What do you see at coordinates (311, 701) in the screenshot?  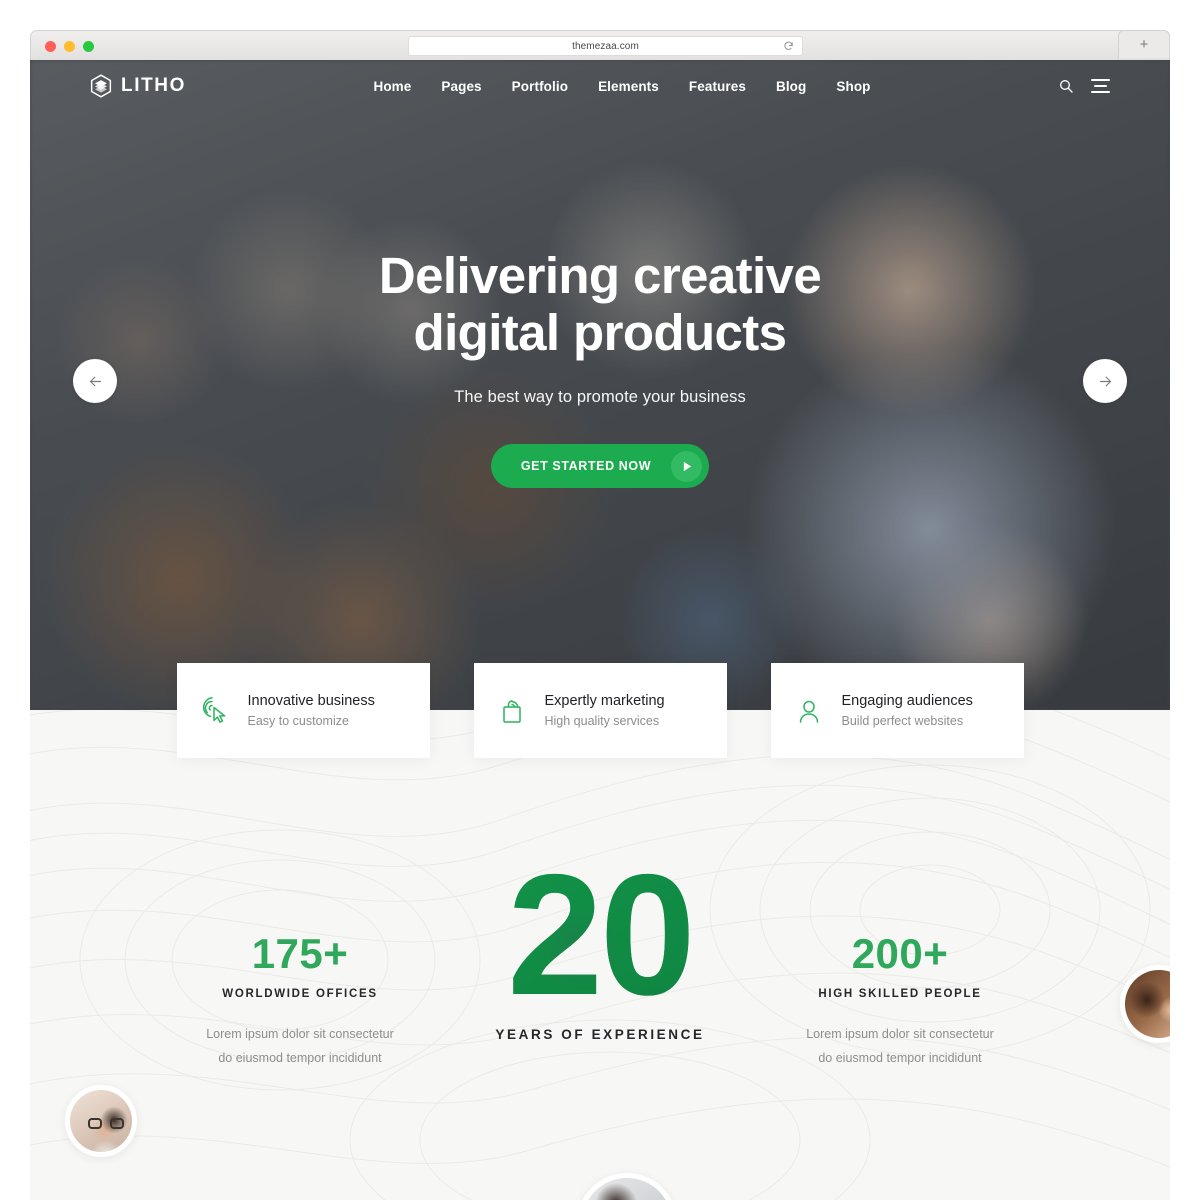 I see `feature-card-title: Innovative business` at bounding box center [311, 701].